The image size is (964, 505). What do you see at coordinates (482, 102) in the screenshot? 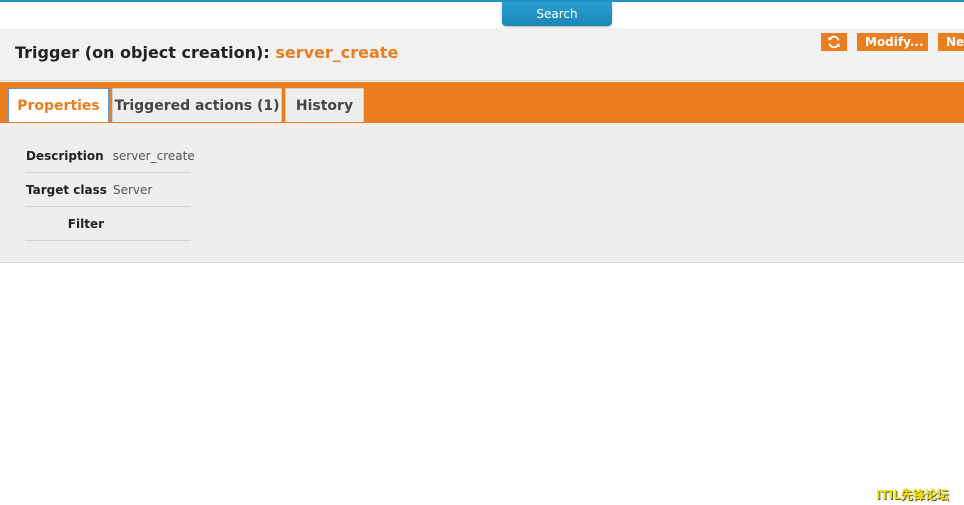
I see `tab-bar: Properties Triggered actions (1) History` at bounding box center [482, 102].